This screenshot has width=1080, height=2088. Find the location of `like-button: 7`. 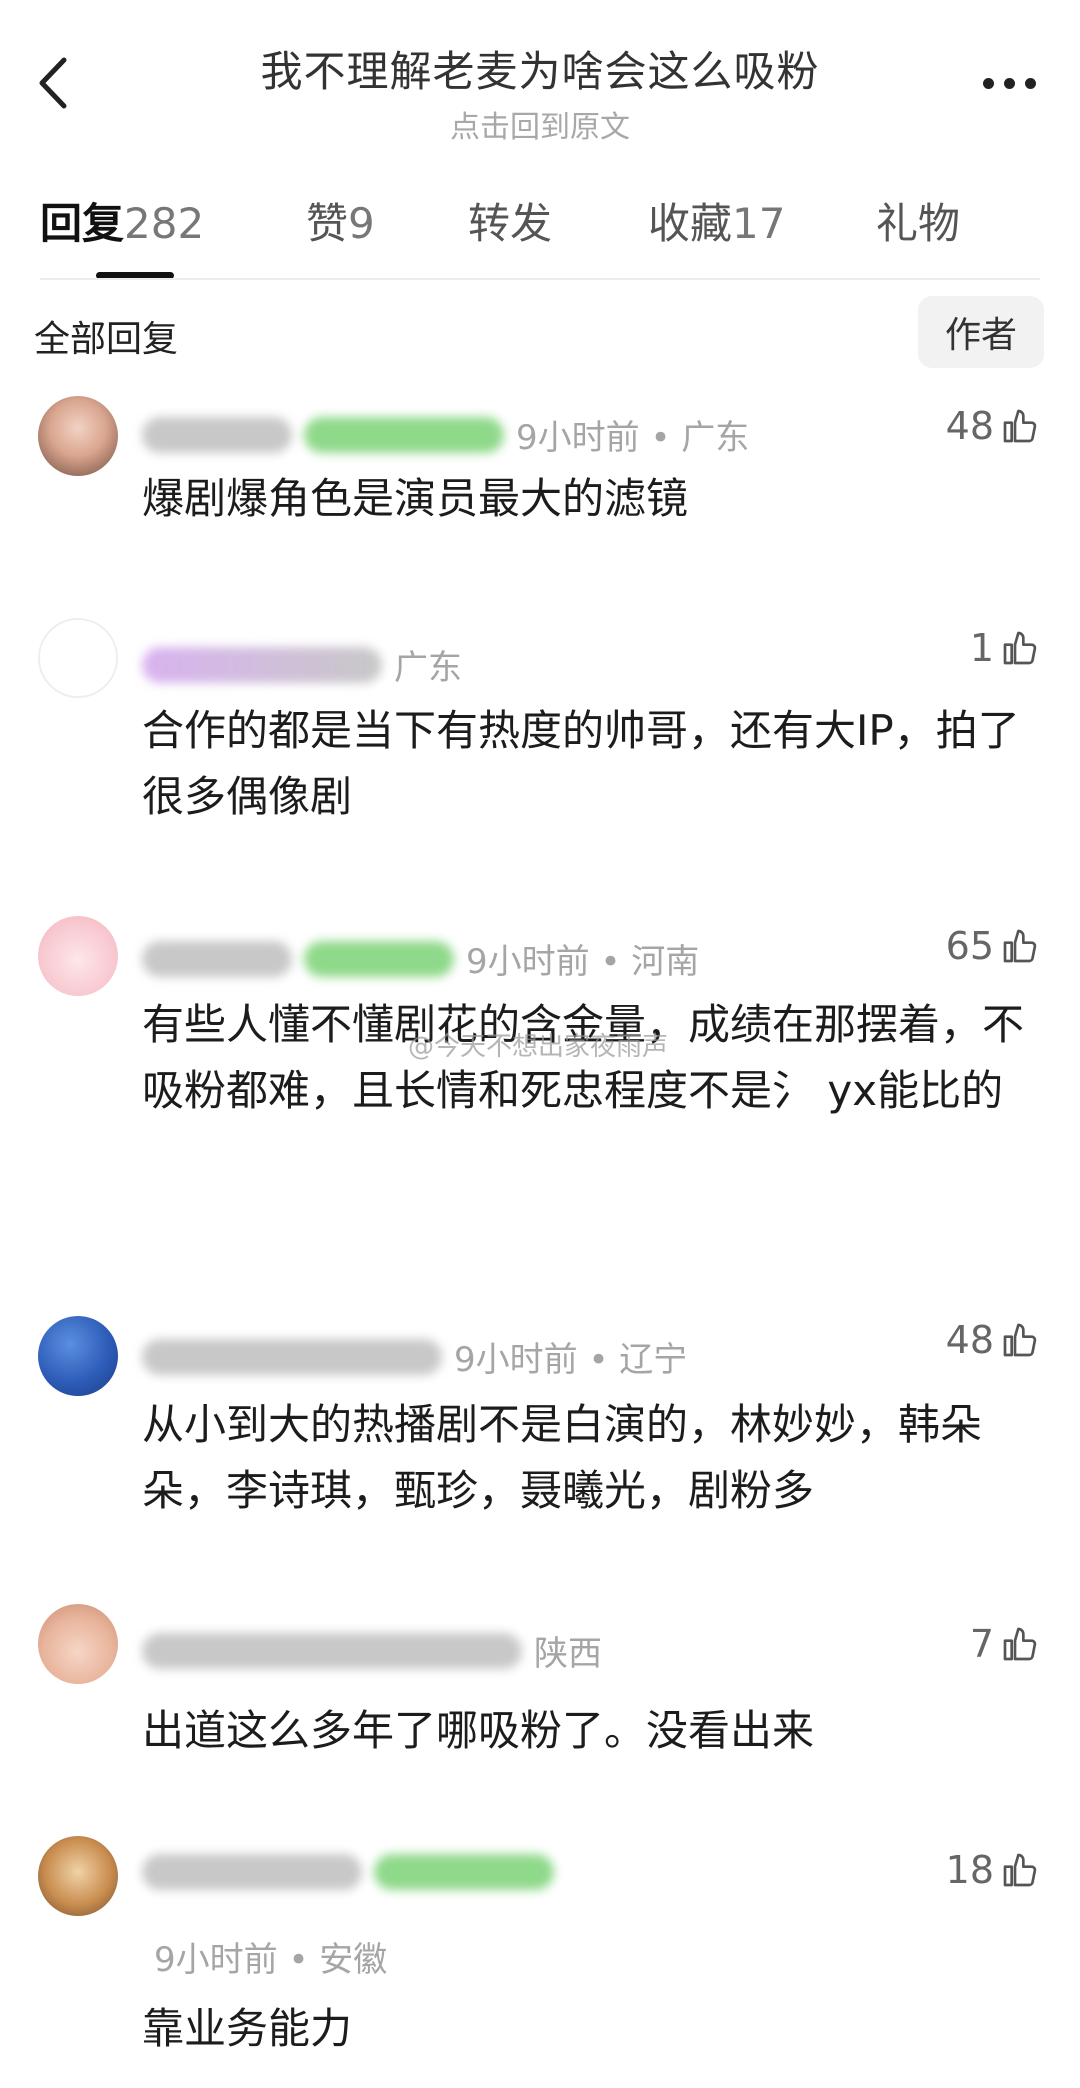

like-button: 7 is located at coordinates (1005, 1644).